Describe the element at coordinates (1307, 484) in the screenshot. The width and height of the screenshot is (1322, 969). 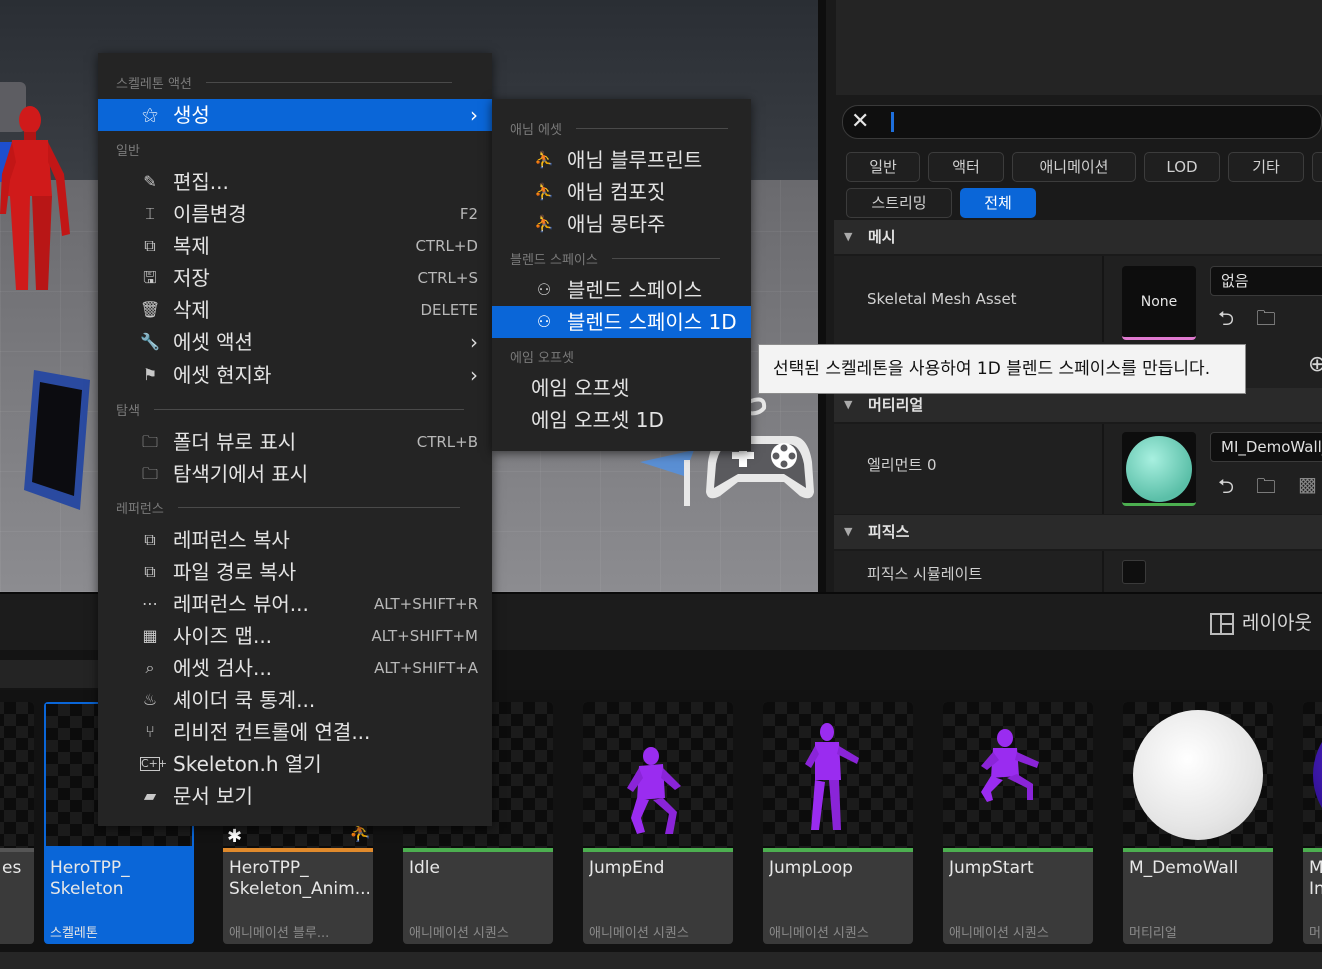
I see `checker-icon: ▩` at that location.